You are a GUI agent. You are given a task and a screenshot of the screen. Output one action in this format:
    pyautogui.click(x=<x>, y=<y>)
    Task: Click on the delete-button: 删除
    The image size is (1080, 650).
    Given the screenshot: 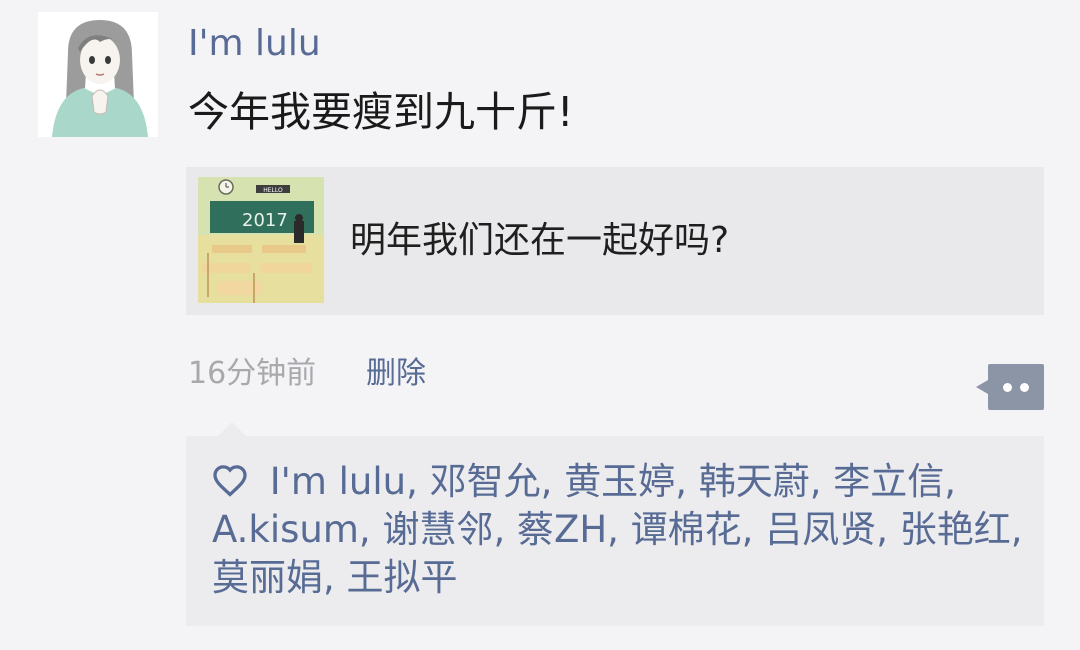 What is the action you would take?
    pyautogui.click(x=396, y=374)
    